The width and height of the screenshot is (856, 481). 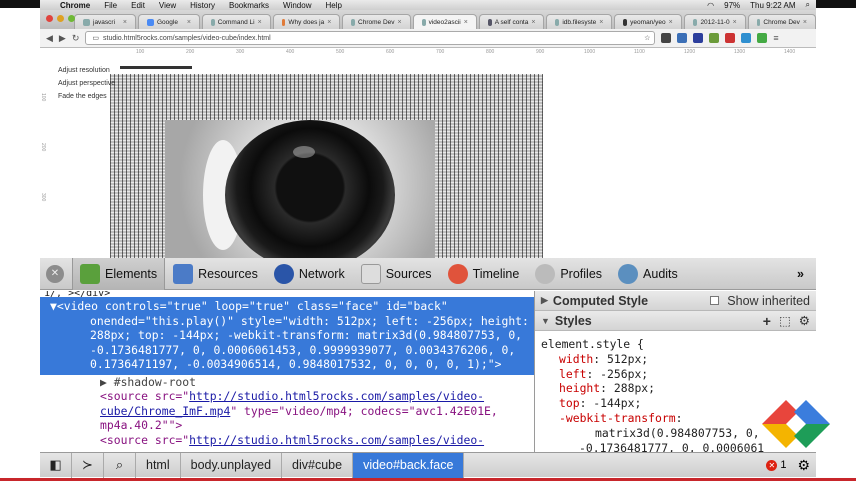 I want to click on menu-bookmarks: Bookmarks, so click(x=249, y=5).